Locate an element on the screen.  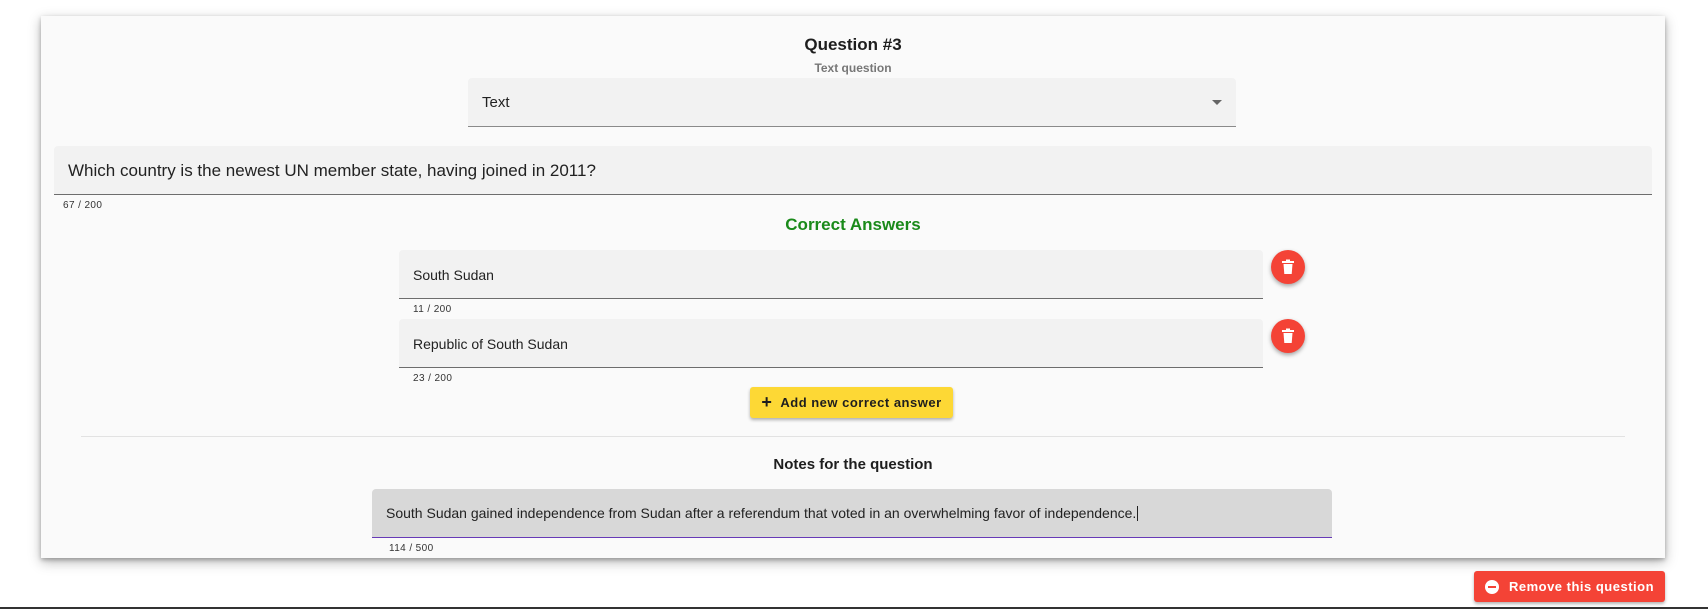
remove-circle-icon is located at coordinates (1491, 586).